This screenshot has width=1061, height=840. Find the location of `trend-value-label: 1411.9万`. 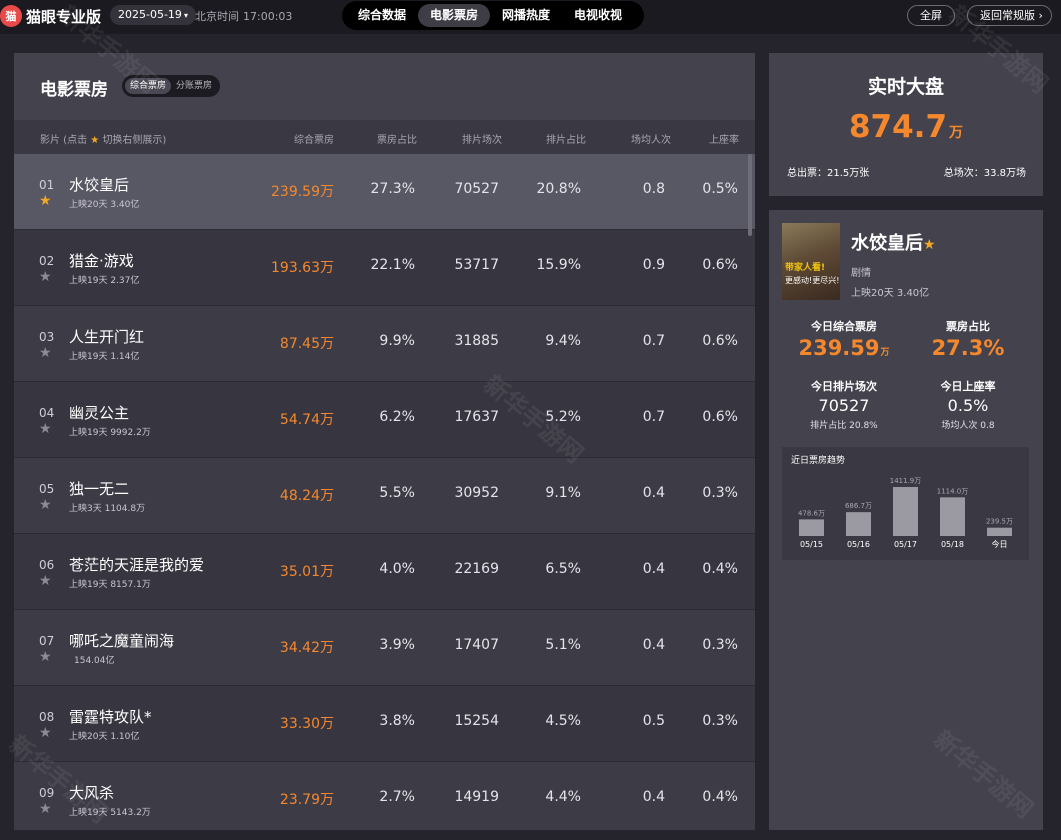

trend-value-label: 1411.9万 is located at coordinates (906, 481).